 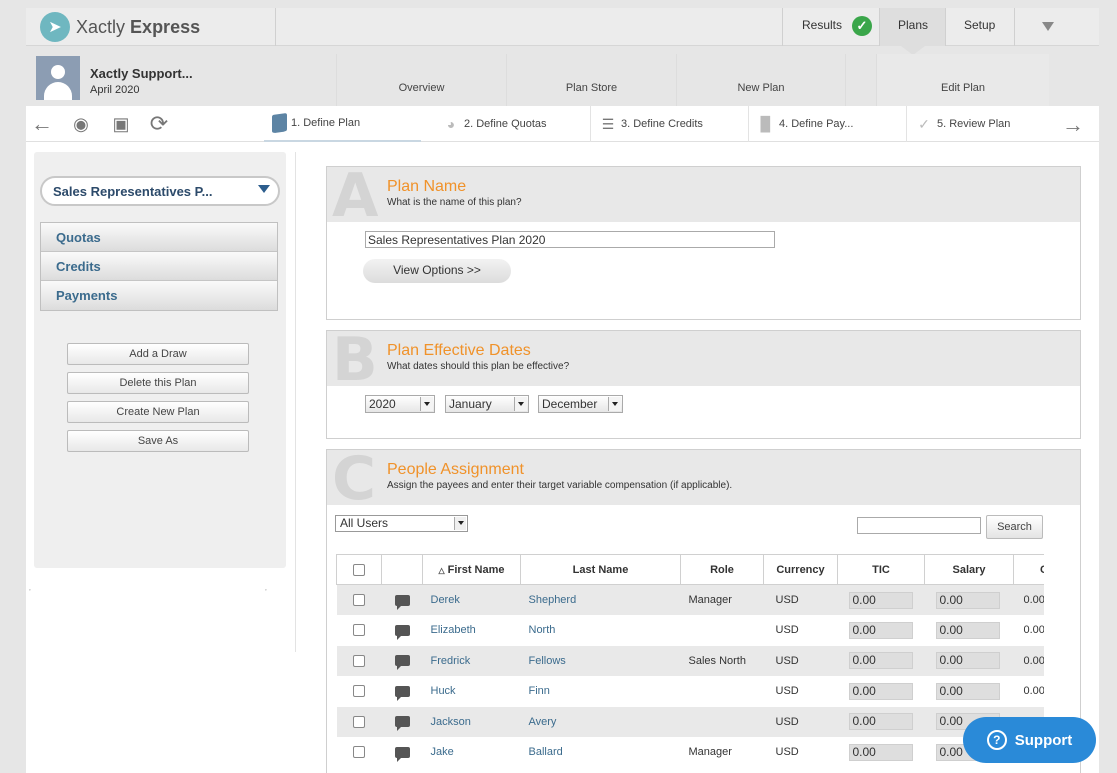 What do you see at coordinates (591, 80) in the screenshot?
I see `subtab-plan-store: Plan Store` at bounding box center [591, 80].